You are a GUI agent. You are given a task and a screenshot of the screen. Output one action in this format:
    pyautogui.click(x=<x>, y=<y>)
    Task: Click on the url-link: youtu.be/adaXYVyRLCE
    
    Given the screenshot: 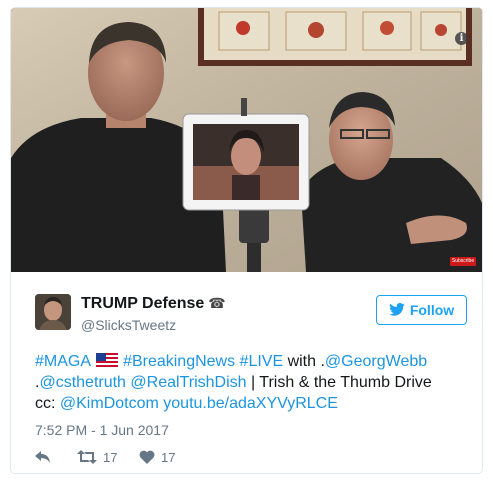 What is the action you would take?
    pyautogui.click(x=250, y=403)
    